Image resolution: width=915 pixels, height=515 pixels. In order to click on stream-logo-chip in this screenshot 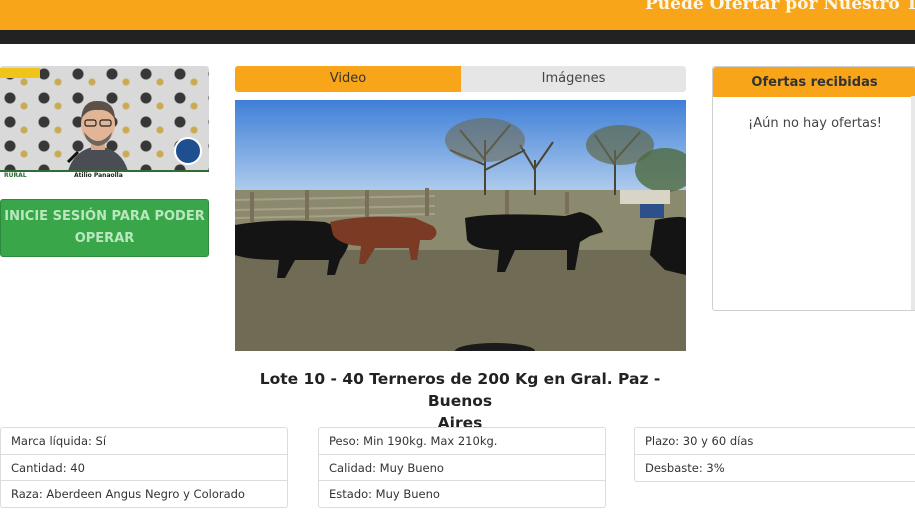, I will do `click(20, 73)`.